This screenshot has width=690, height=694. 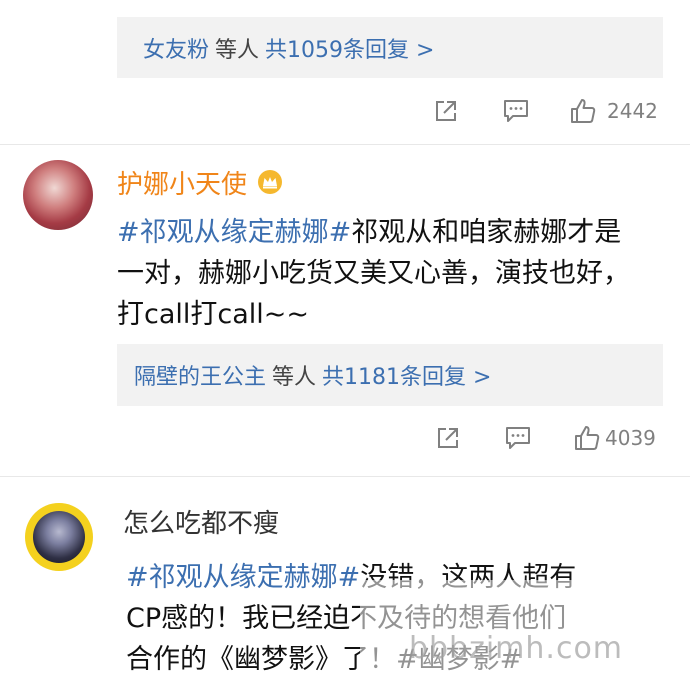 What do you see at coordinates (270, 185) in the screenshot?
I see `vip-crown-icon` at bounding box center [270, 185].